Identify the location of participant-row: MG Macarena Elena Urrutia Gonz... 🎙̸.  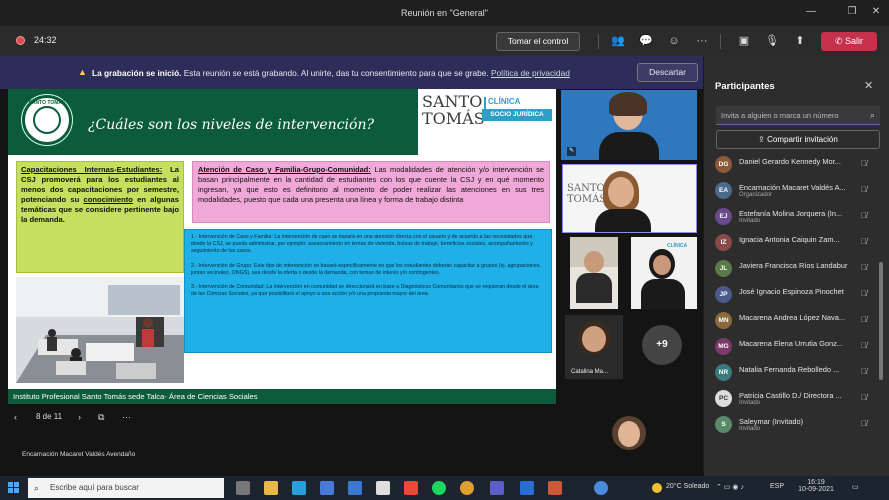
(792, 347).